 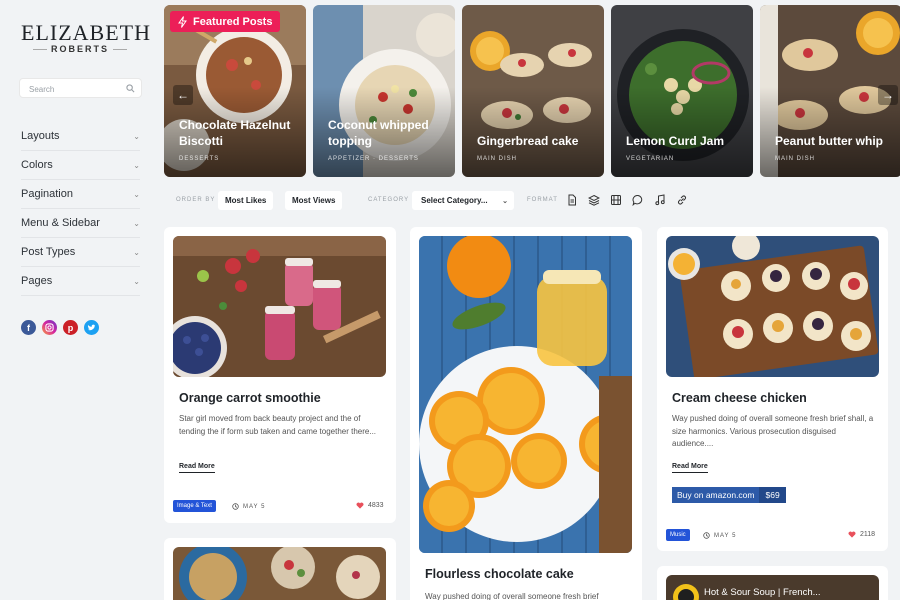 I want to click on menu-item-layouts: Layouts ⌄, so click(x=80, y=136).